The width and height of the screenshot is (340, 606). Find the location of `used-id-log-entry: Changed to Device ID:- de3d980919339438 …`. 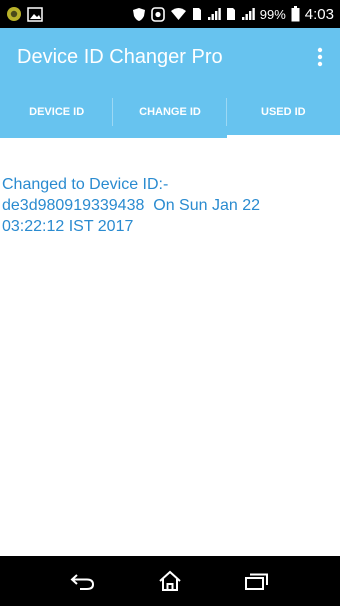

used-id-log-entry: Changed to Device ID:- de3d980919339438 … is located at coordinates (131, 205).